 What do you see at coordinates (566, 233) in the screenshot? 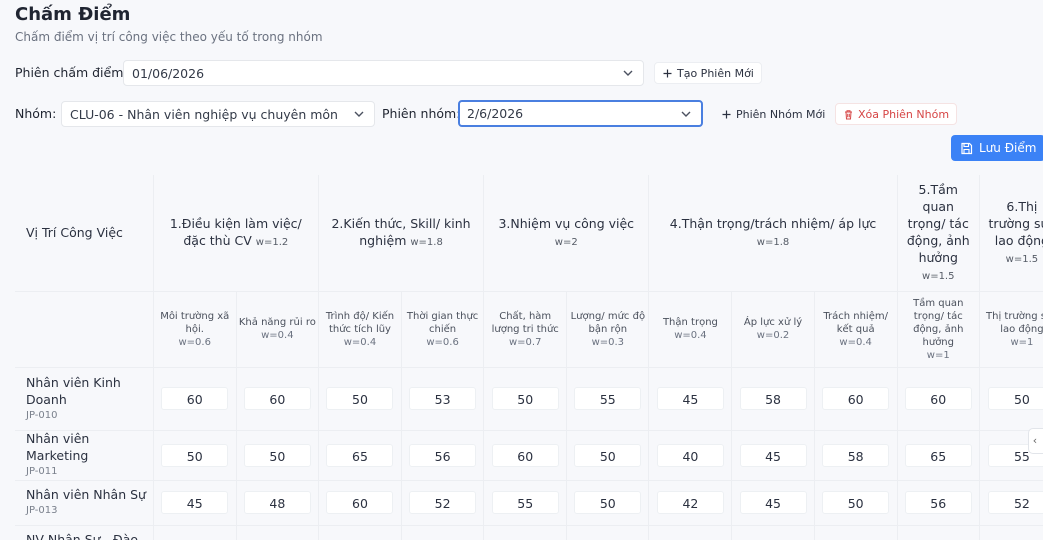
I see `category-header: 3.Nhiệm vụ công việc w=2` at bounding box center [566, 233].